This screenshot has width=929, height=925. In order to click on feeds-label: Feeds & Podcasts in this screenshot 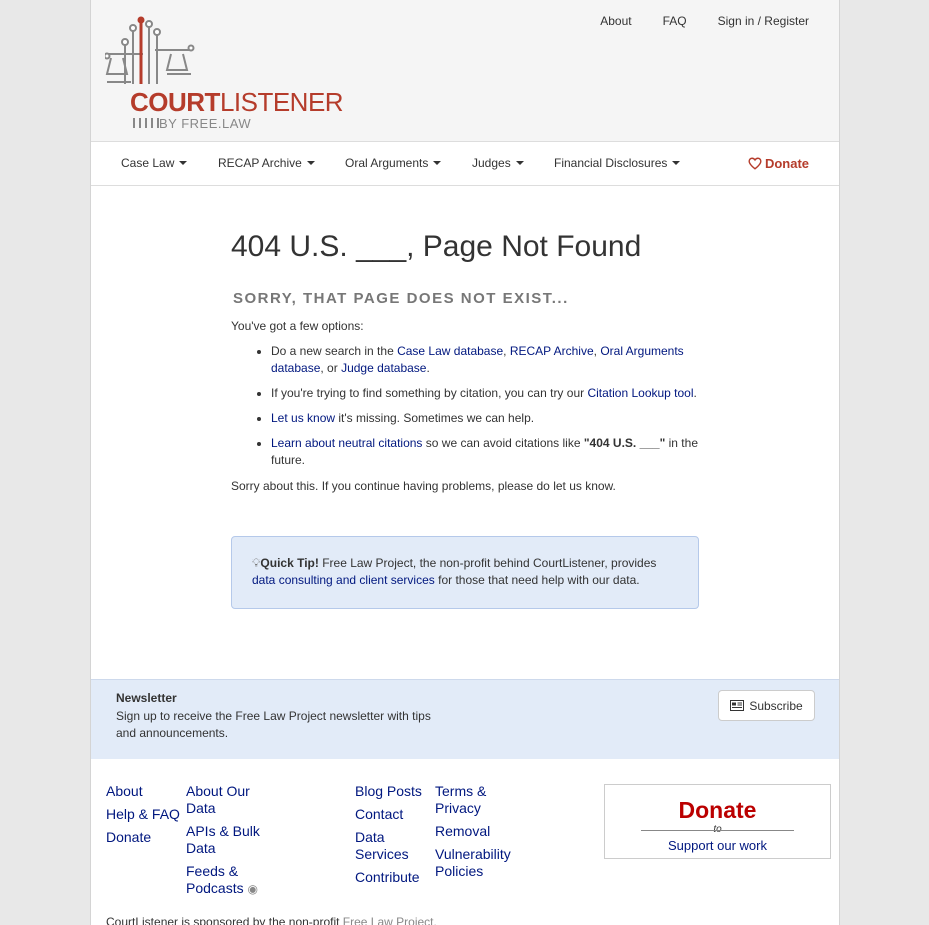, I will do `click(215, 879)`.